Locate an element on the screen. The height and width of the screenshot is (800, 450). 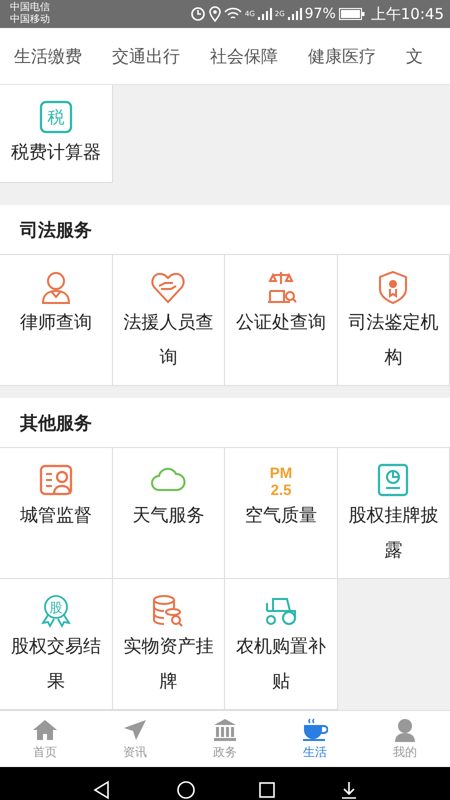
service-label: 司法鉴定机构 is located at coordinates (393, 340).